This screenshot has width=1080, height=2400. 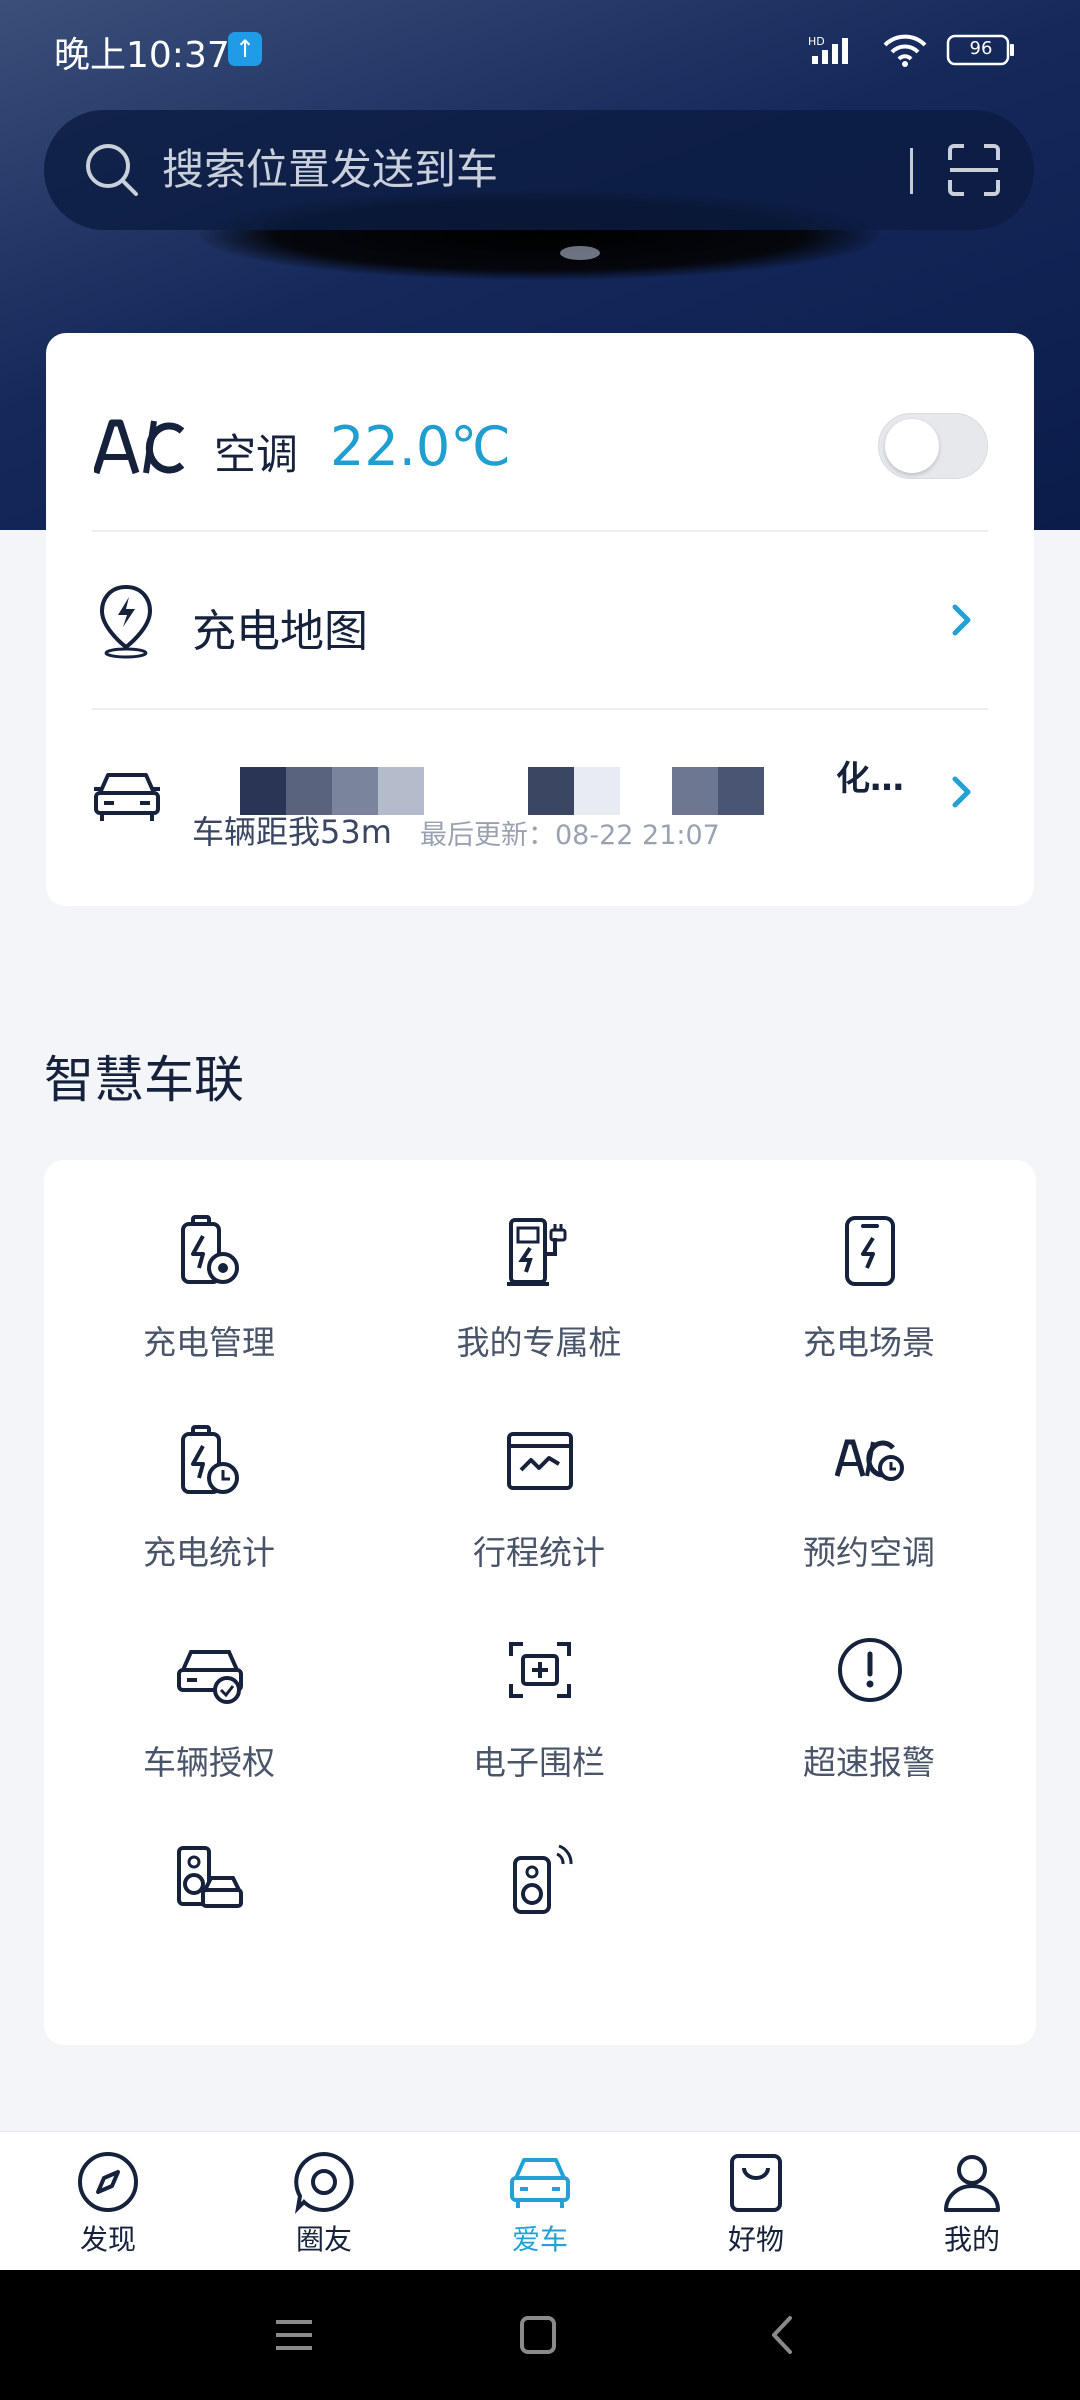 What do you see at coordinates (570, 835) in the screenshot?
I see `last-updated: 最后更新：08-22 21:07` at bounding box center [570, 835].